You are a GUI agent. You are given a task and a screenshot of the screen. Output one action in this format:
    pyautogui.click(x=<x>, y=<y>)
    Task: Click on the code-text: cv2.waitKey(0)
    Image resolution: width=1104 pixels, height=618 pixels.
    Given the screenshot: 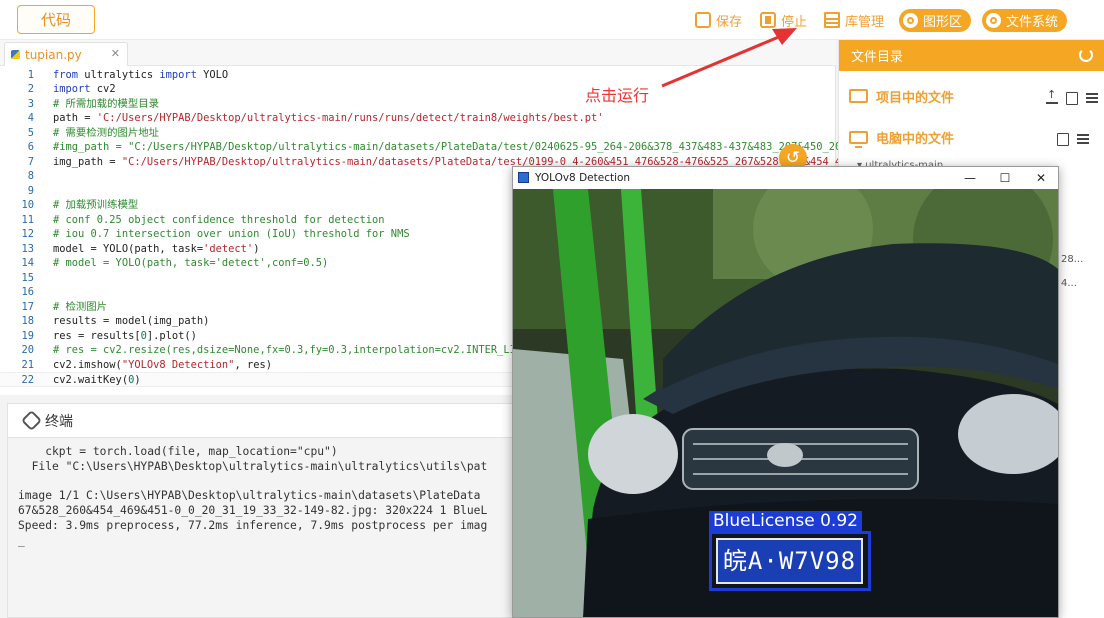 What is the action you would take?
    pyautogui.click(x=97, y=380)
    